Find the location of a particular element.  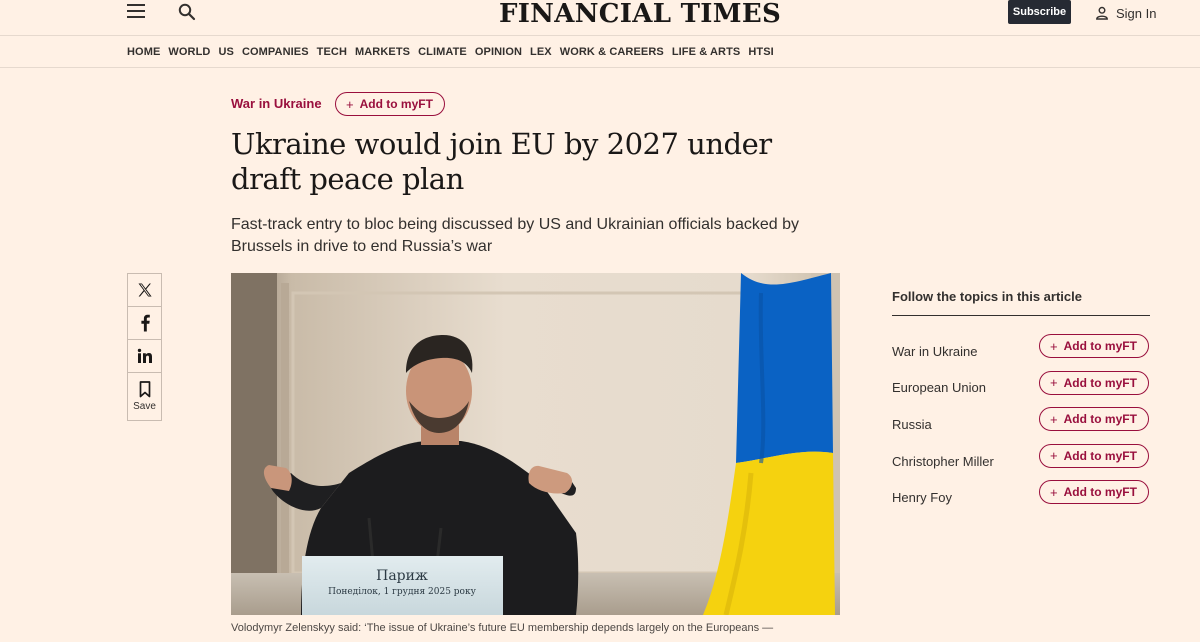

topic-row: Russia + Add to myFT is located at coordinates (1022, 424).